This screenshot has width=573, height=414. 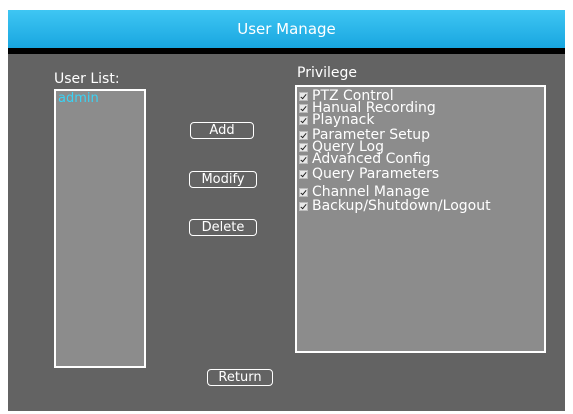 I want to click on return-button: Return, so click(x=240, y=377).